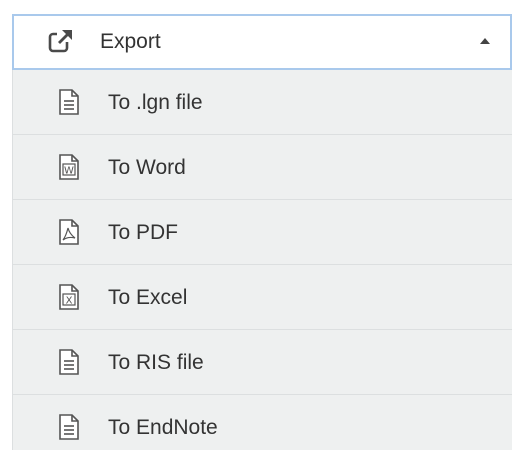 This screenshot has height=452, width=524. What do you see at coordinates (262, 422) in the screenshot?
I see `export-to-endnote-item: To EndNote` at bounding box center [262, 422].